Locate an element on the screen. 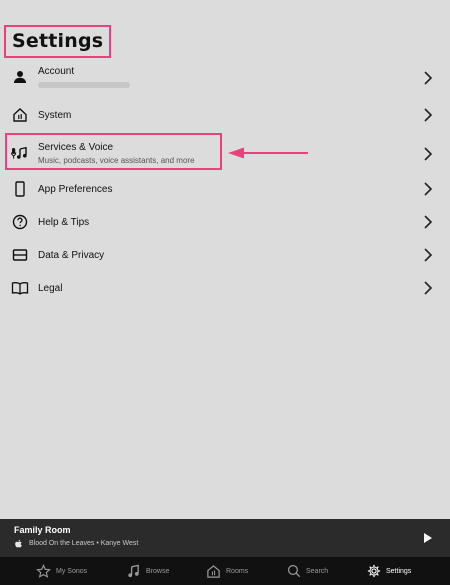  settings-item-legal: Legal is located at coordinates (225, 288).